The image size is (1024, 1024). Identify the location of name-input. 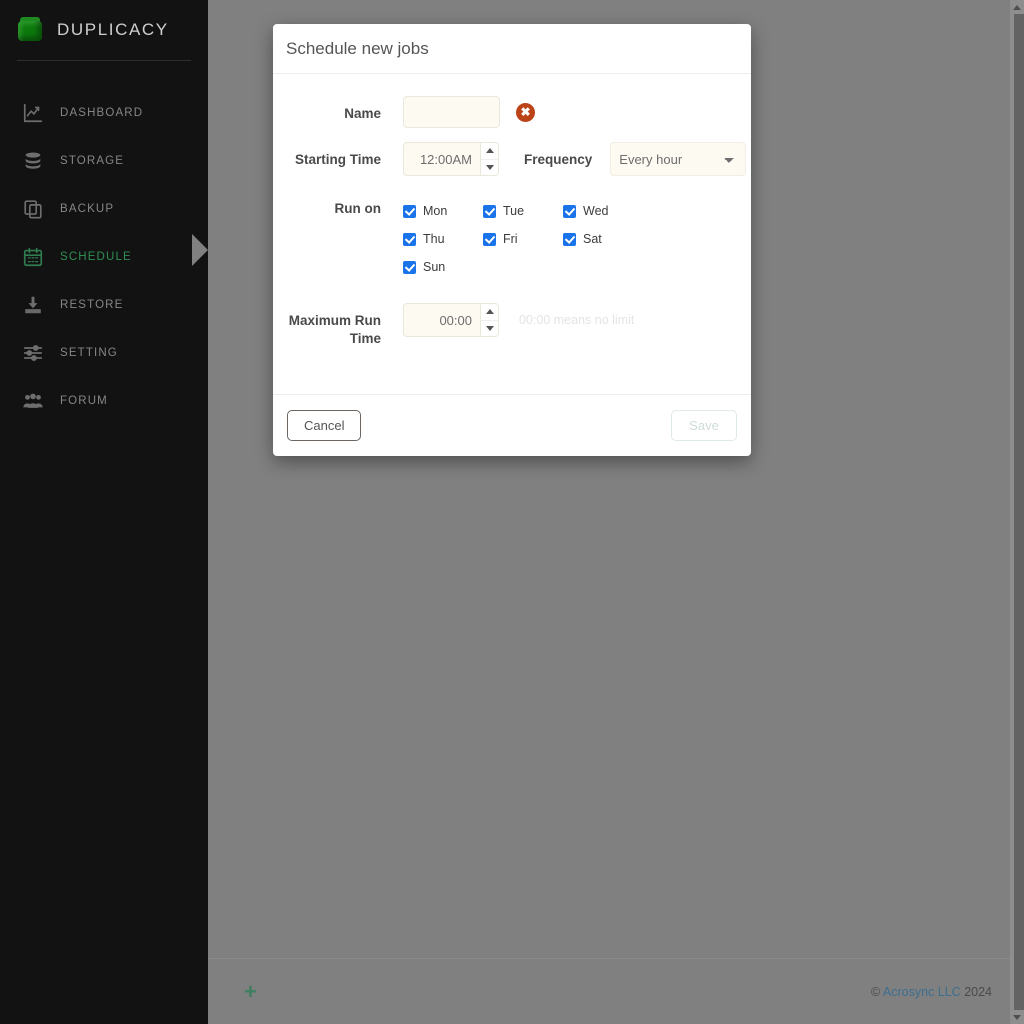
(451, 112).